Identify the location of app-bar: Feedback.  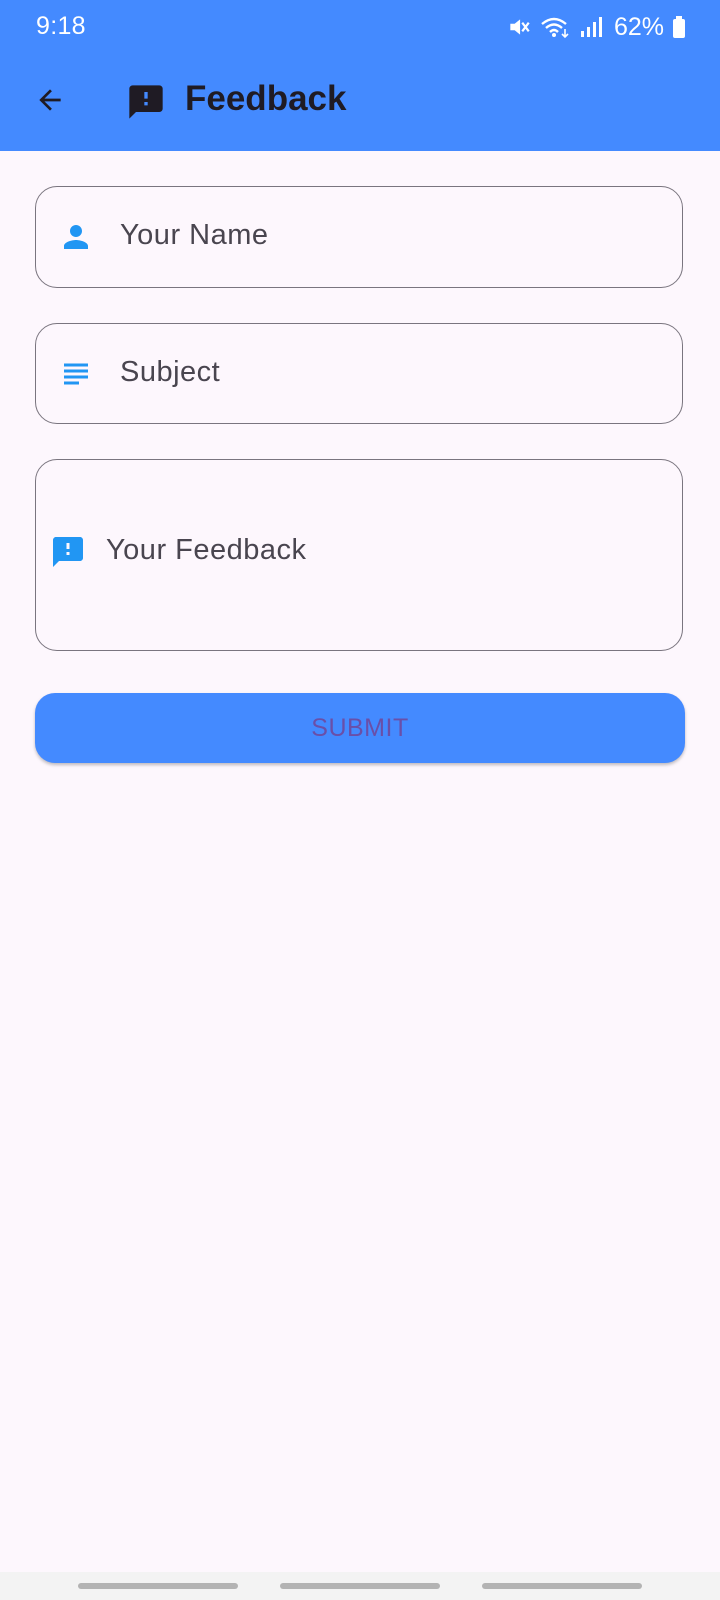
(360, 102).